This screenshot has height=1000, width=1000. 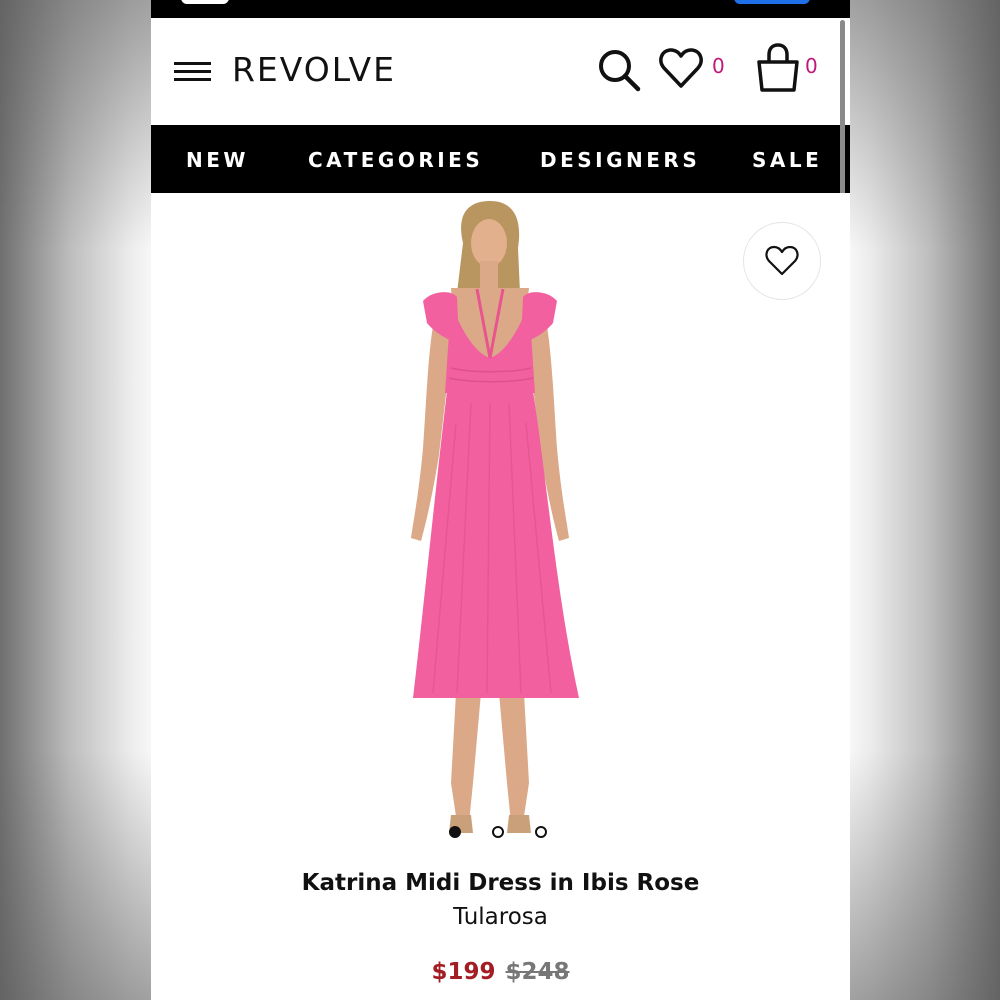 I want to click on heart-icon, so click(x=681, y=69).